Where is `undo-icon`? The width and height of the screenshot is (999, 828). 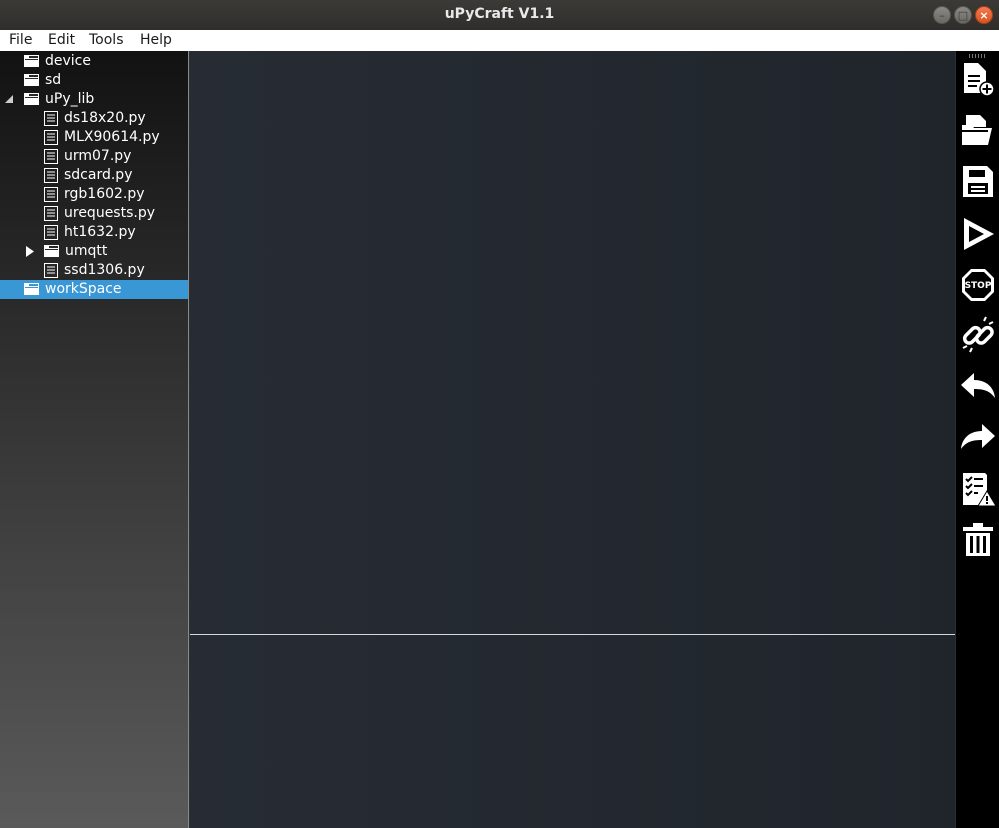 undo-icon is located at coordinates (978, 385).